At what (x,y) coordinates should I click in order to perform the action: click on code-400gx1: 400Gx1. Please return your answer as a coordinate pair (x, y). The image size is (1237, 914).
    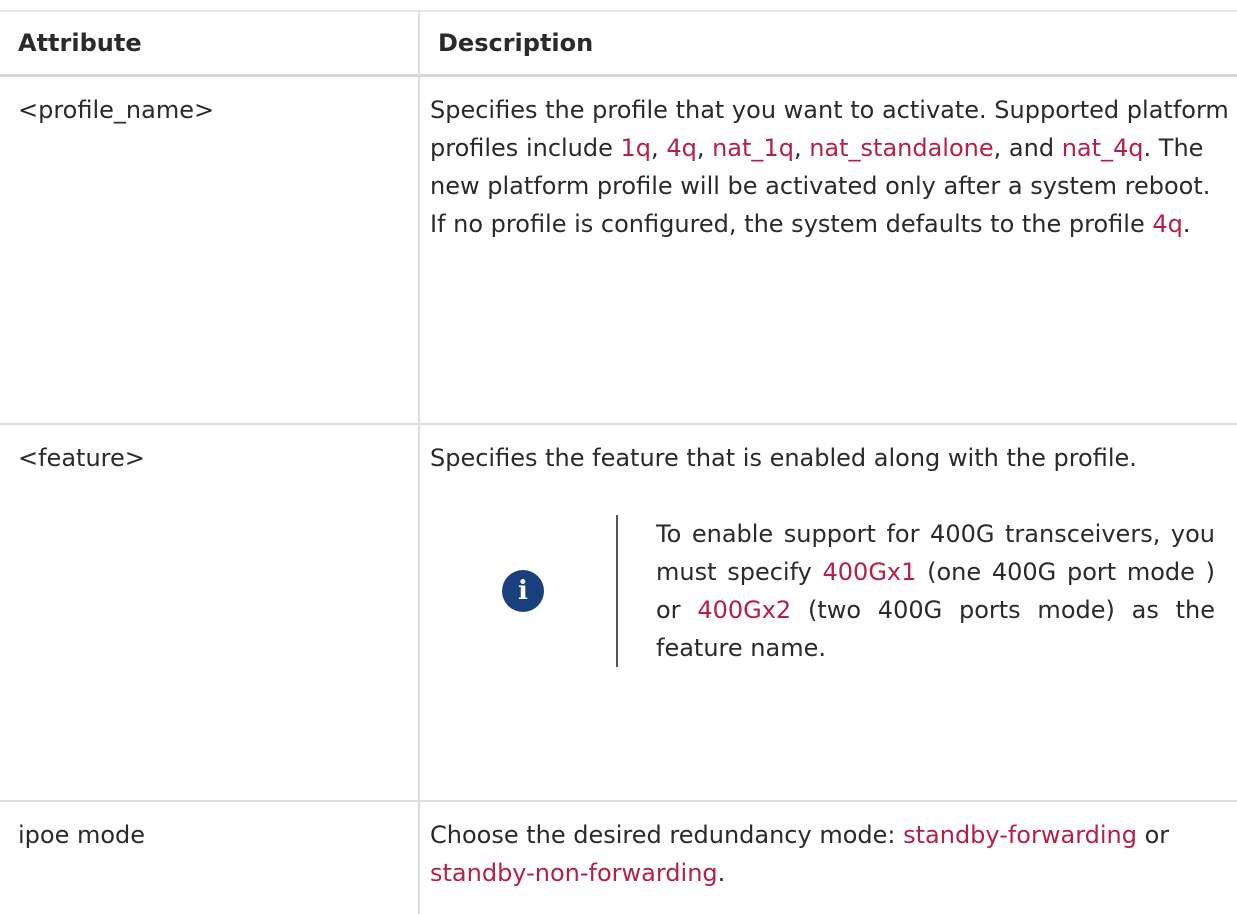
    Looking at the image, I should click on (869, 572).